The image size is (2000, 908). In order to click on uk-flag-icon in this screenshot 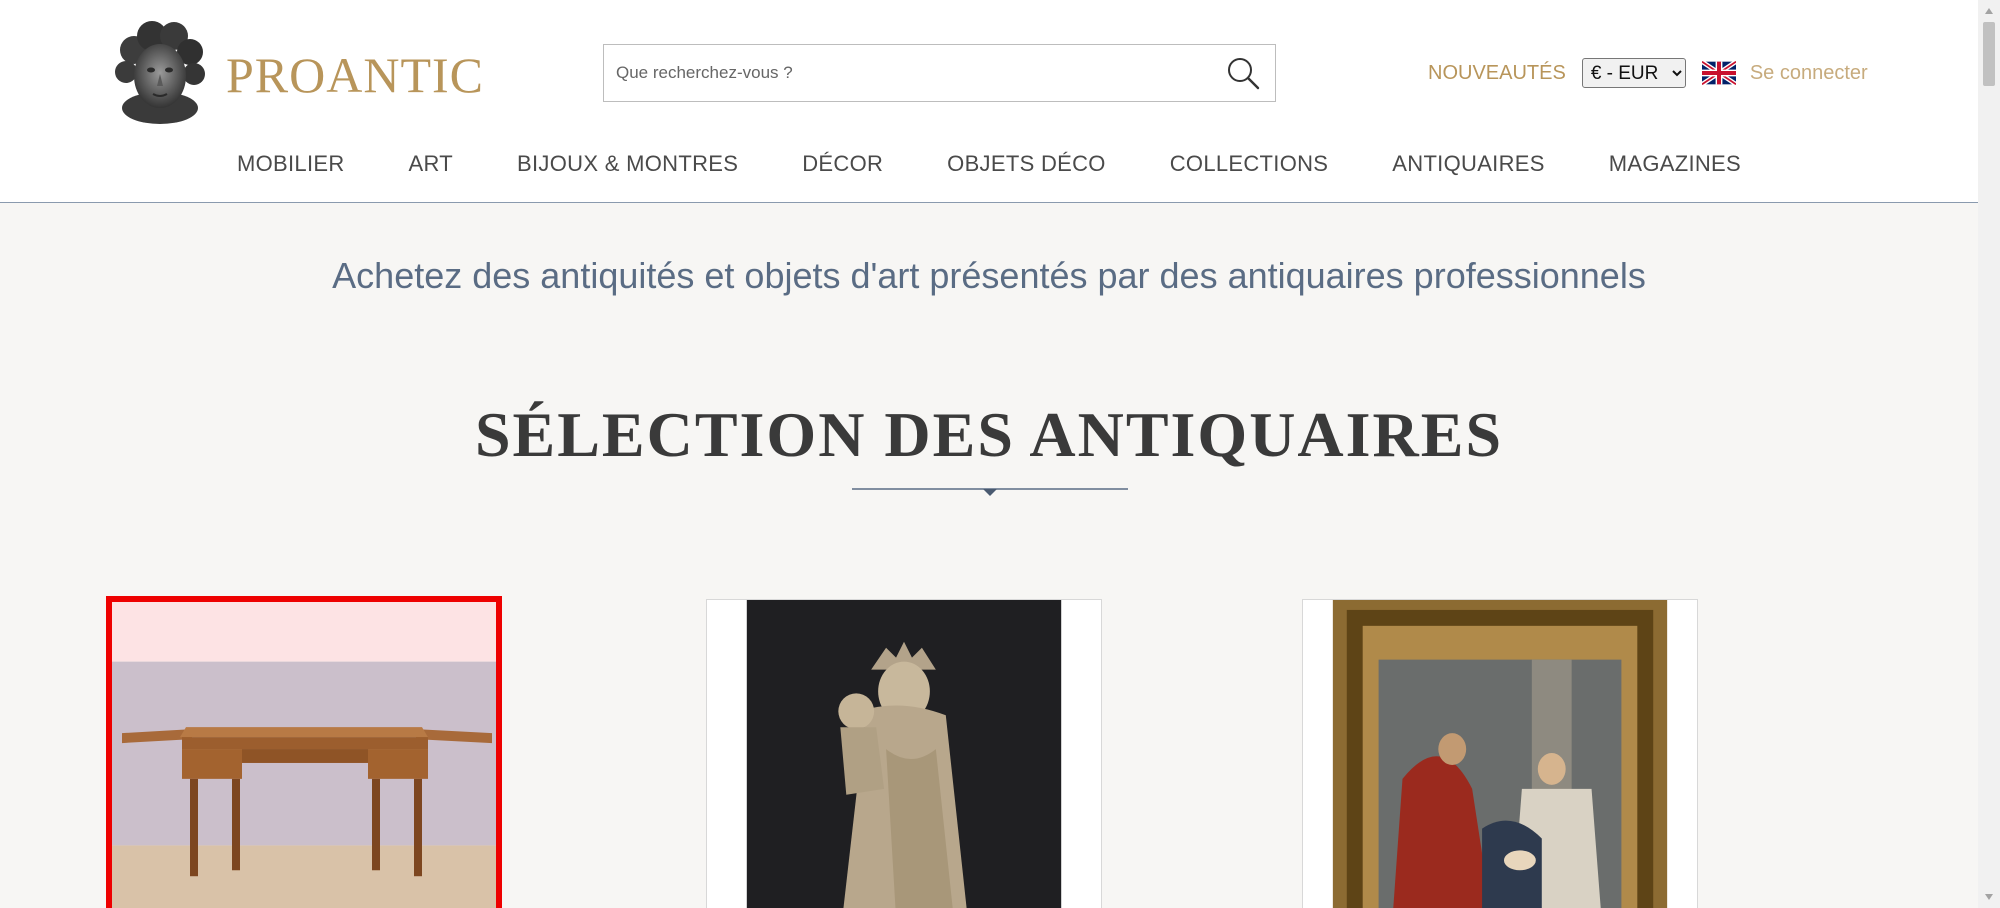, I will do `click(1718, 73)`.